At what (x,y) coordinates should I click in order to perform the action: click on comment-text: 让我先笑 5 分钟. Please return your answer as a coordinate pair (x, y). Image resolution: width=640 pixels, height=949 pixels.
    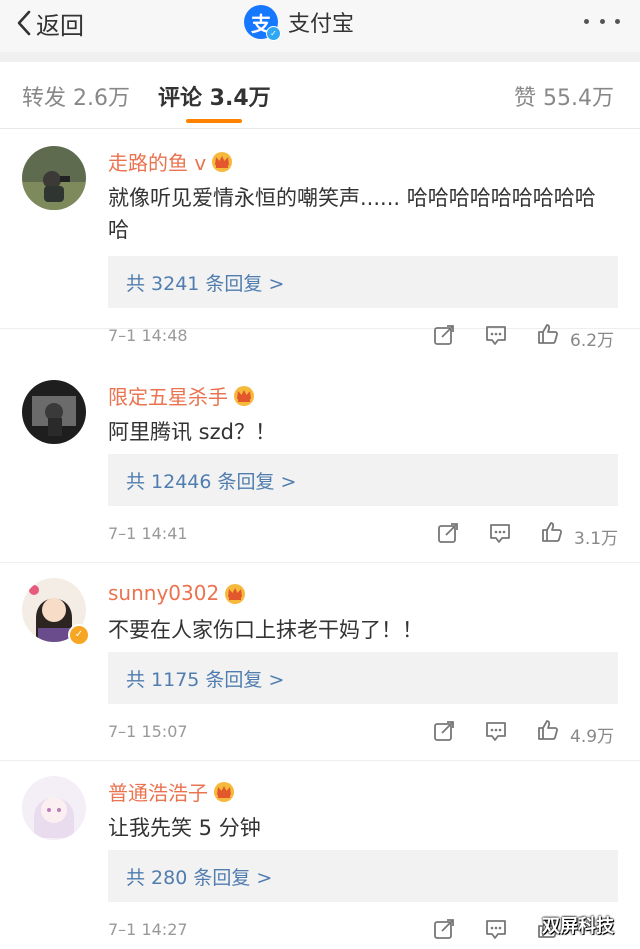
    Looking at the image, I should click on (184, 828).